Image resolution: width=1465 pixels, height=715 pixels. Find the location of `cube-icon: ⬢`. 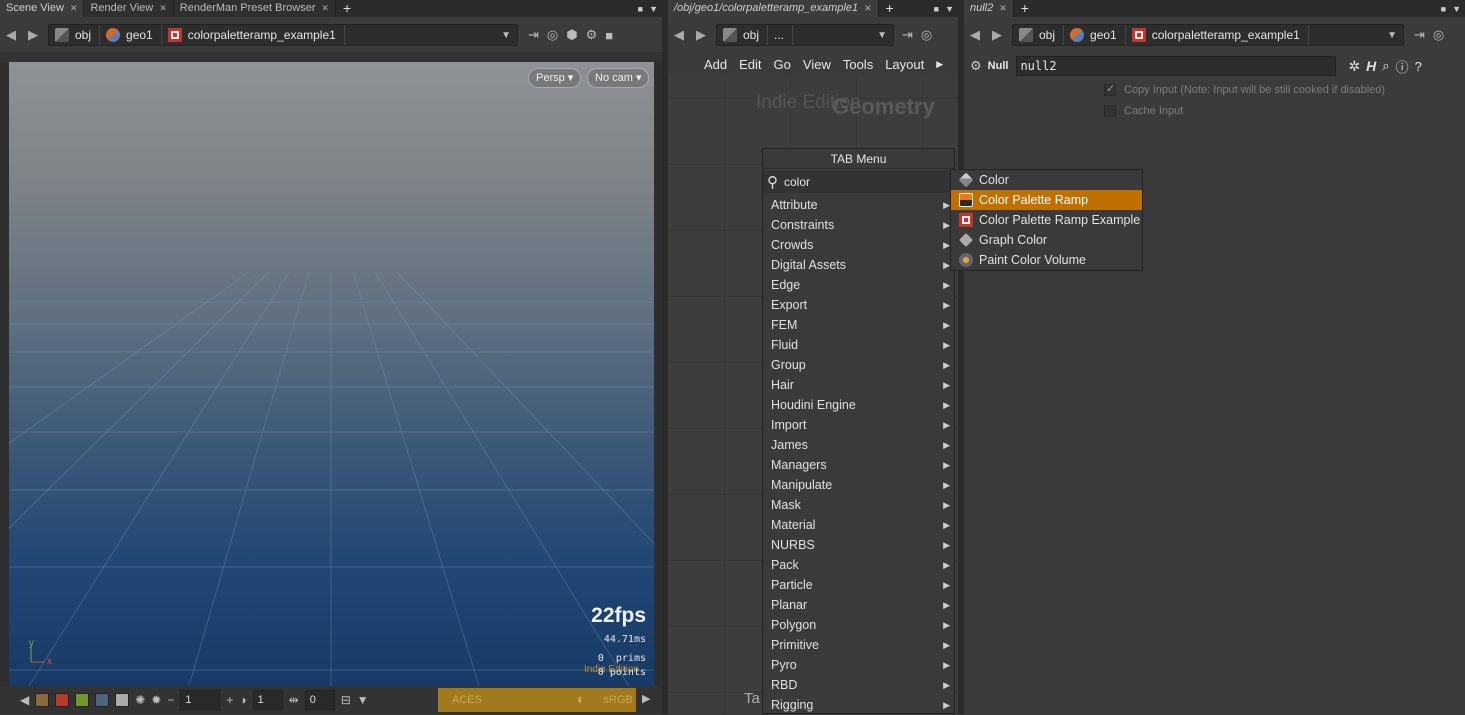

cube-icon: ⬢ is located at coordinates (571, 35).